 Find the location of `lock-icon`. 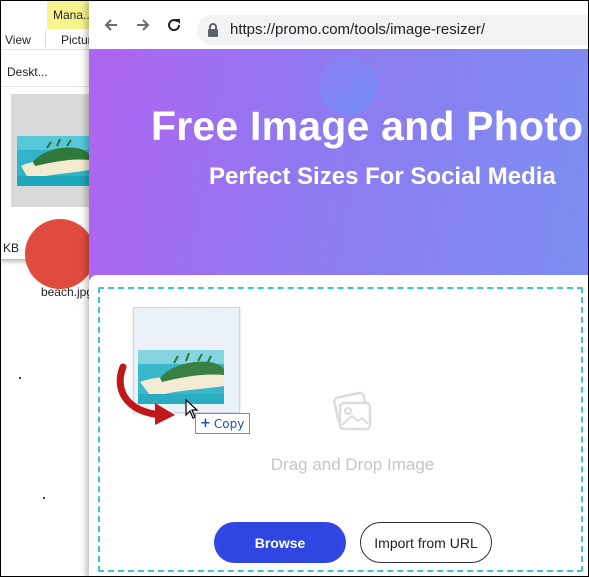

lock-icon is located at coordinates (213, 30).